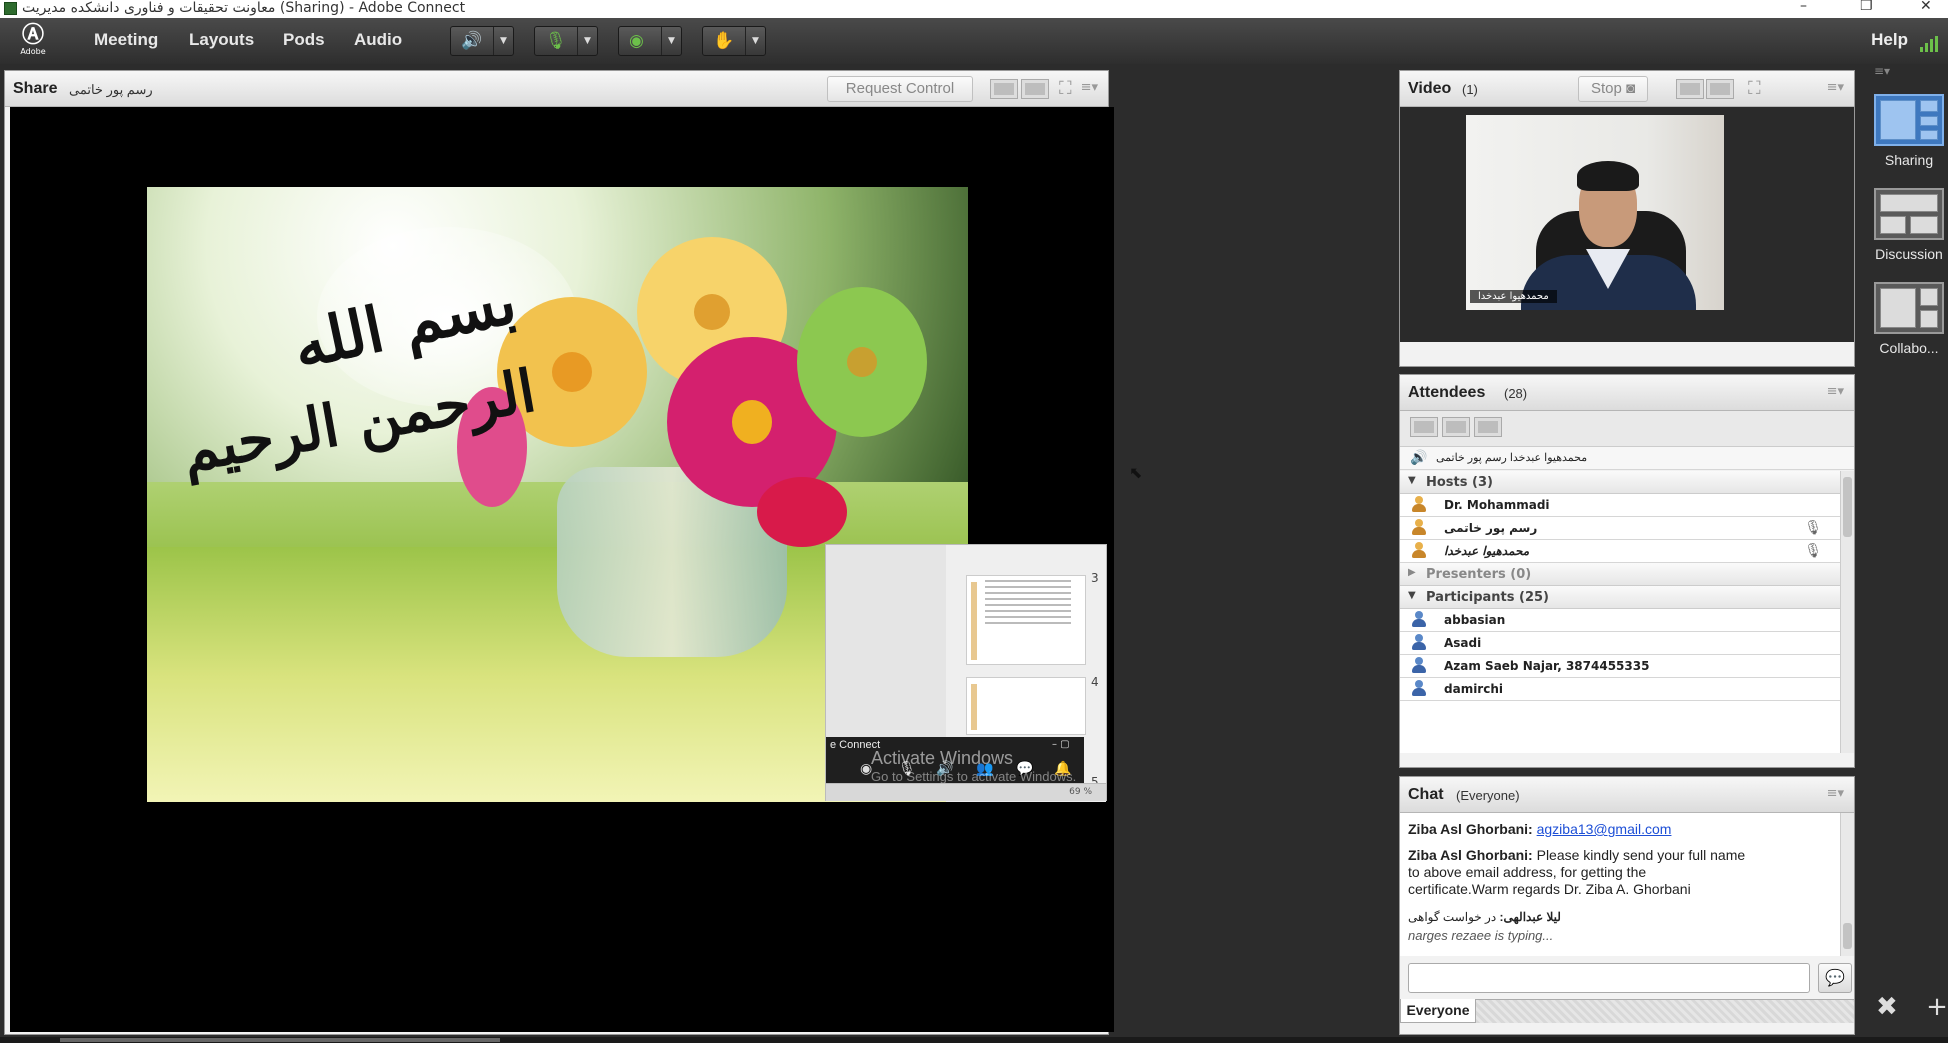 This screenshot has width=1948, height=1043. I want to click on menu-audio: Audio, so click(378, 40).